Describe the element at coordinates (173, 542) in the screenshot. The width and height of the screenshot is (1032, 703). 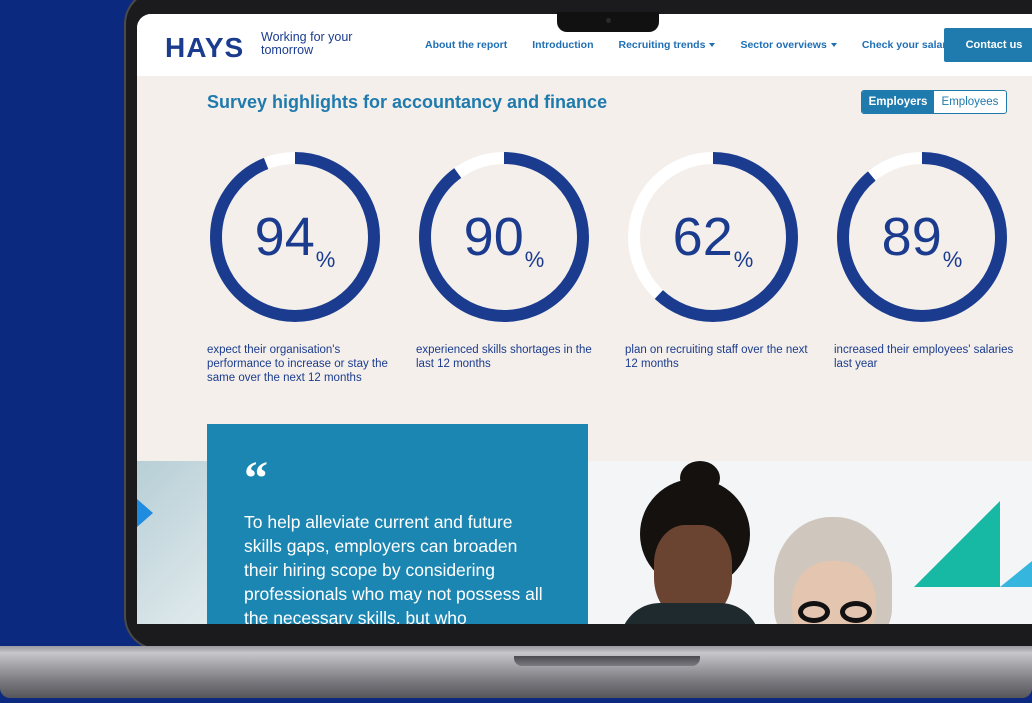
I see `background-image-left` at that location.